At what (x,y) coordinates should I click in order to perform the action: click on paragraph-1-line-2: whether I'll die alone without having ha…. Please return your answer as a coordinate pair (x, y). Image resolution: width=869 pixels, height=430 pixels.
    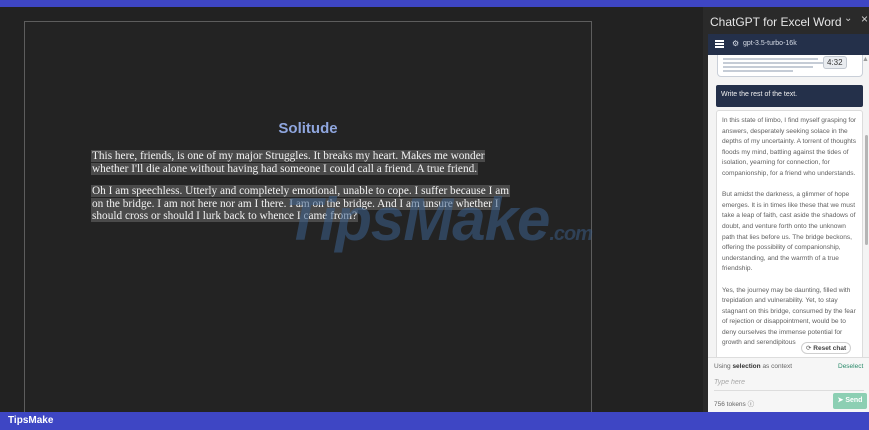
    Looking at the image, I should click on (285, 168).